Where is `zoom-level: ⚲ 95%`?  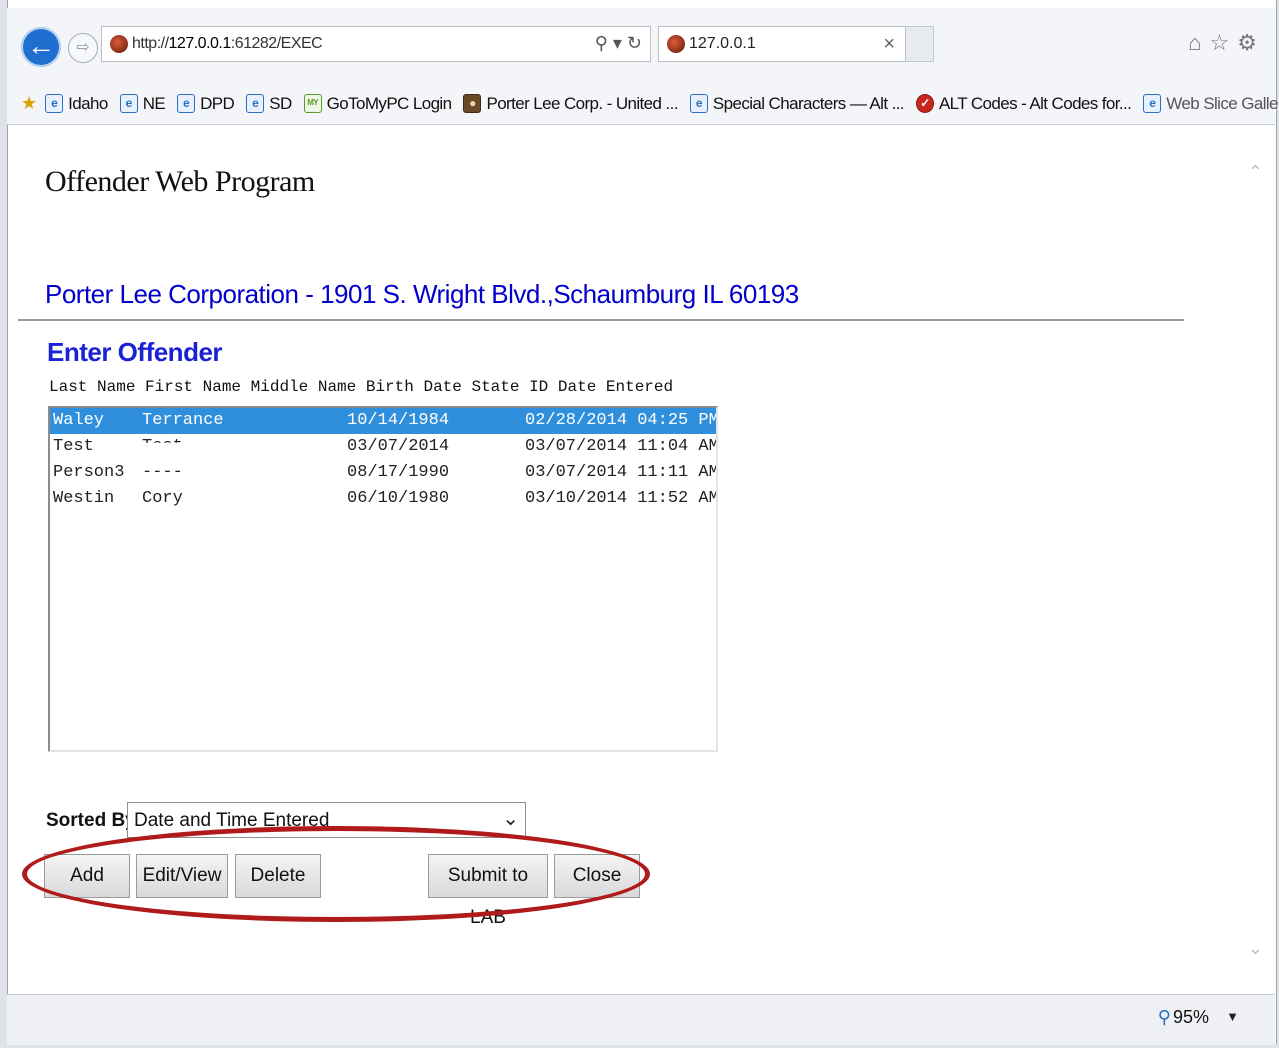 zoom-level: ⚲ 95% is located at coordinates (1183, 1017).